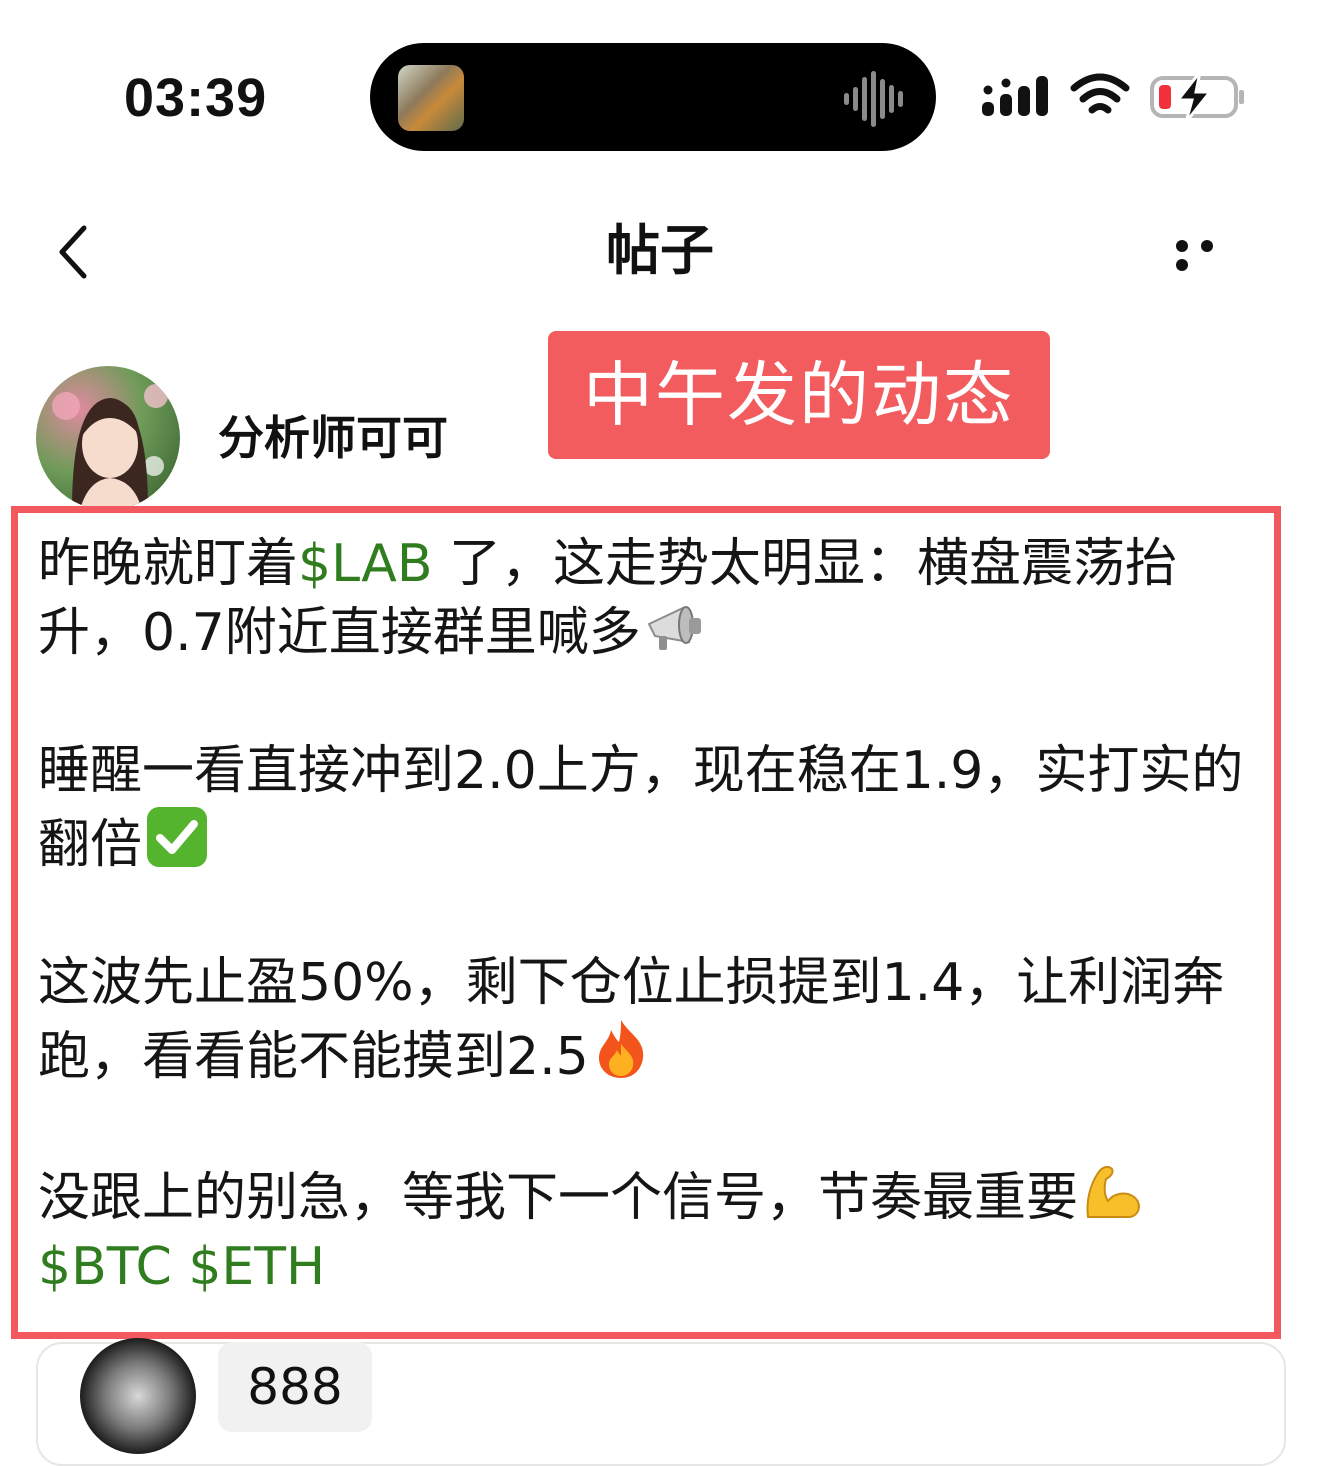 The height and width of the screenshot is (1466, 1320). What do you see at coordinates (674, 628) in the screenshot?
I see `loudspeaker-emoji` at bounding box center [674, 628].